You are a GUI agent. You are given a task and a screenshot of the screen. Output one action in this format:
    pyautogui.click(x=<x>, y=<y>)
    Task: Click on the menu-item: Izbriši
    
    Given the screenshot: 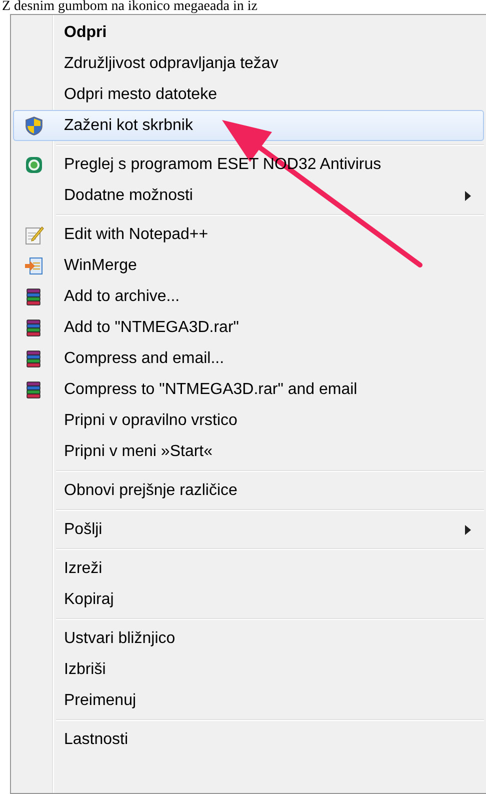 What is the action you would take?
    pyautogui.click(x=248, y=669)
    